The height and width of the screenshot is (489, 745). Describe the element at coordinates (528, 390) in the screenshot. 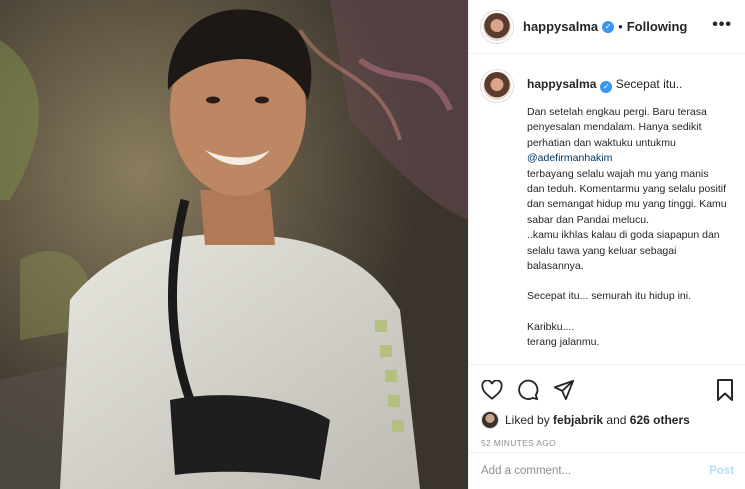

I see `comment-icon` at that location.